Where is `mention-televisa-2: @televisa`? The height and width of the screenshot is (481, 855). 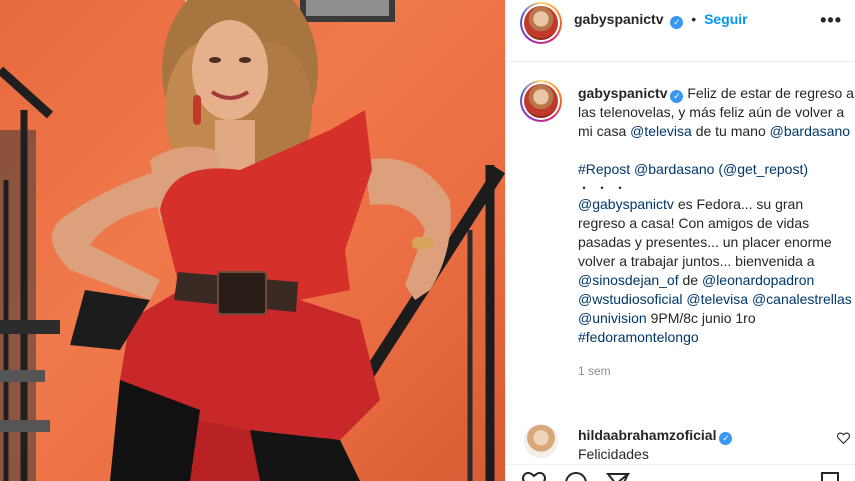
mention-televisa-2: @televisa is located at coordinates (717, 299).